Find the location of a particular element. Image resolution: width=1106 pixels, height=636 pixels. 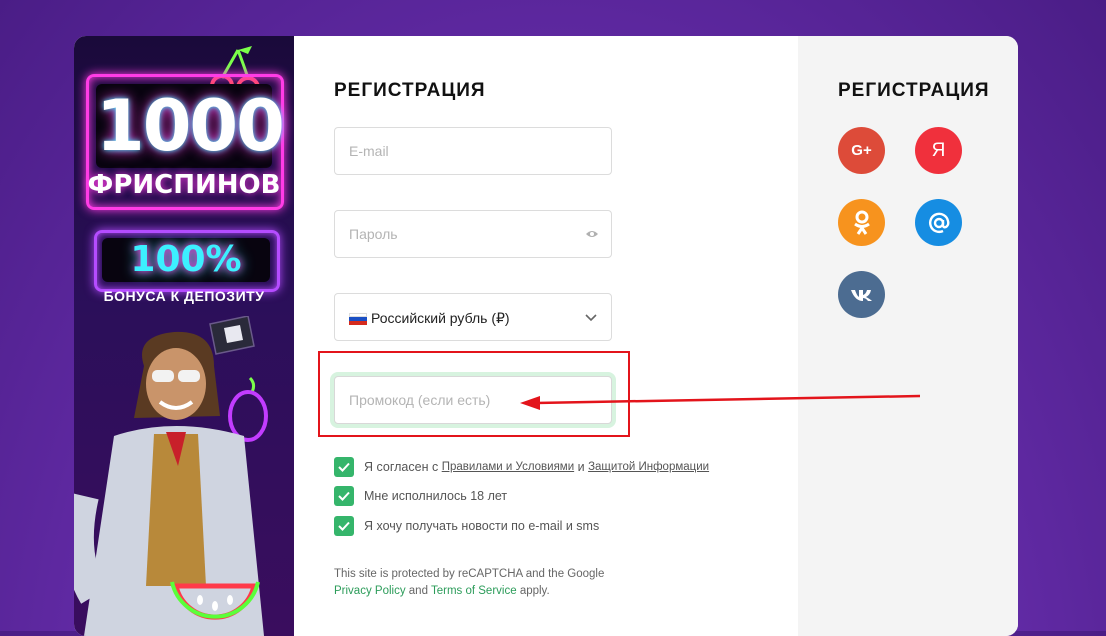

age-checkbox-row: Мне исполнилось 18 лет is located at coordinates (420, 496).